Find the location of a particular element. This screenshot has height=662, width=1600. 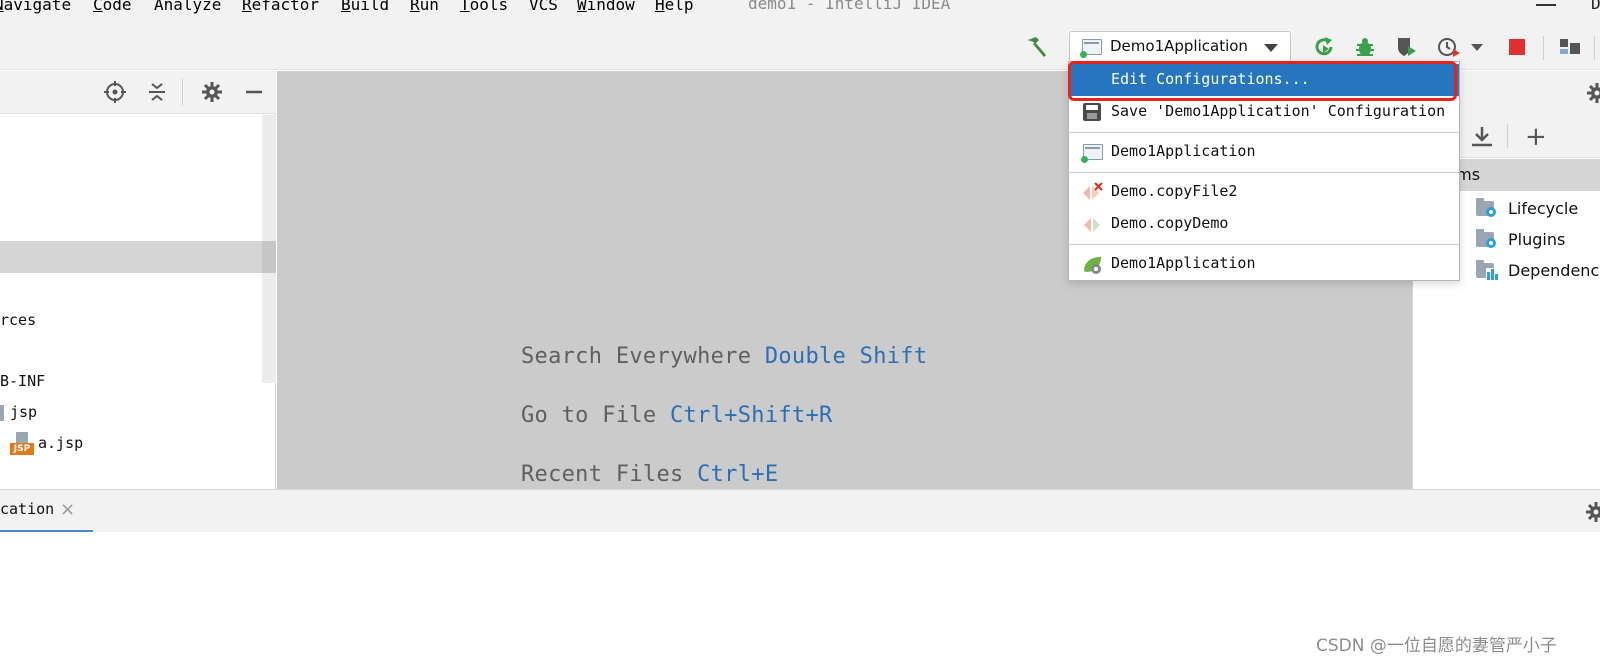

run-config-selector: Demo1Application is located at coordinates (1180, 46).